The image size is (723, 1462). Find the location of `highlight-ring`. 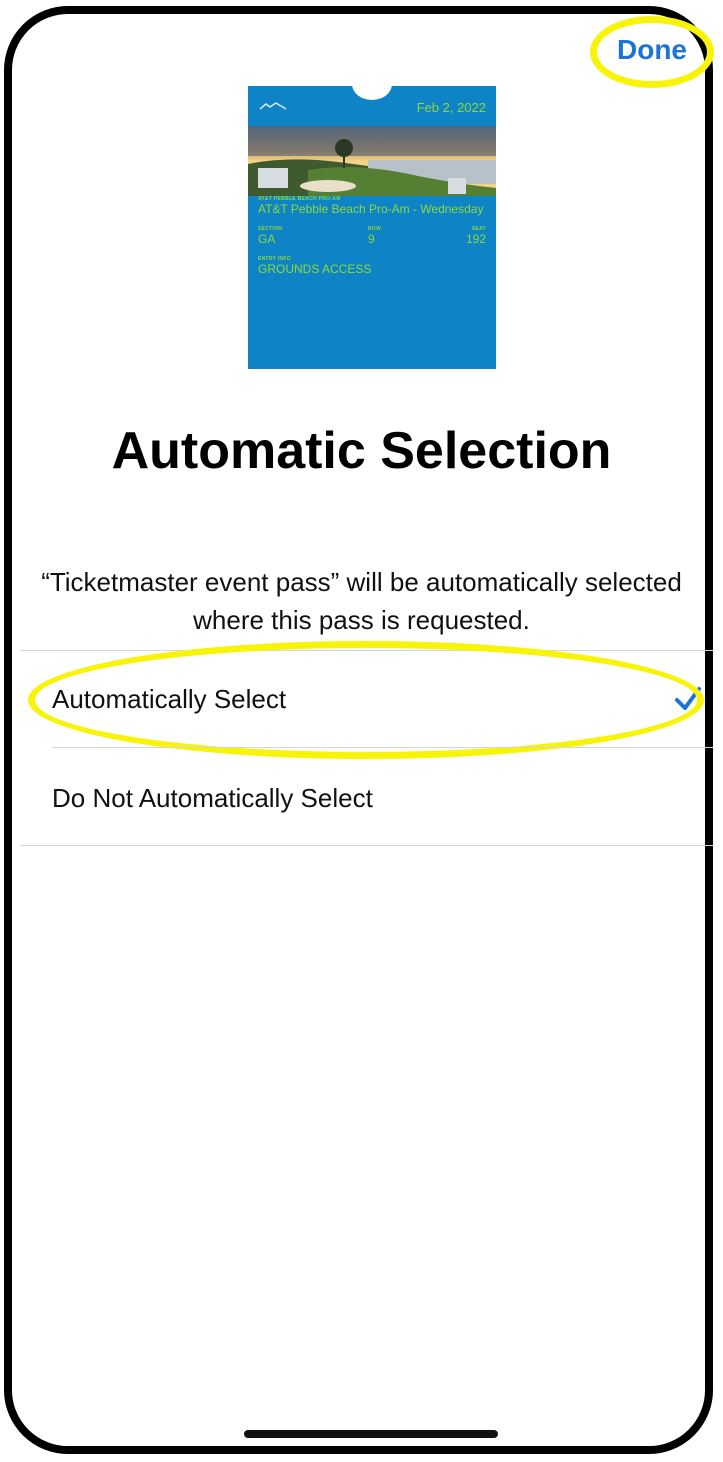

highlight-ring is located at coordinates (366, 700).